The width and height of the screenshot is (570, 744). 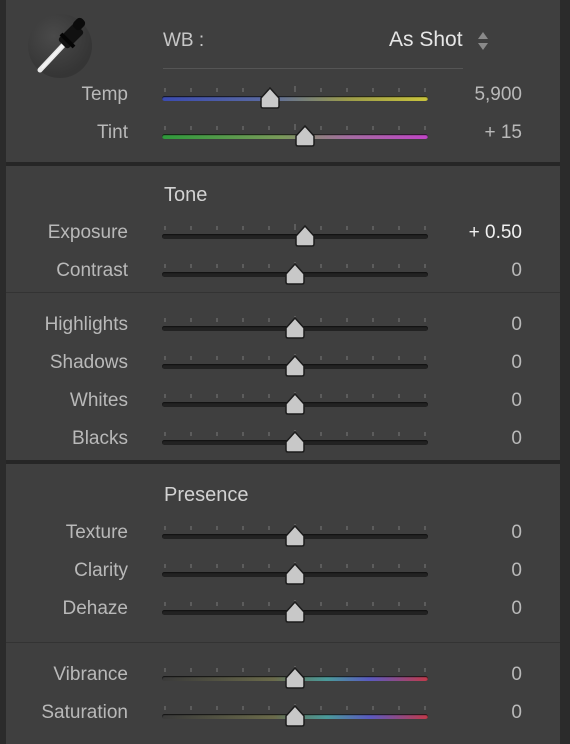 I want to click on exposure-slider-row: Exposure + 0.50, so click(x=283, y=233).